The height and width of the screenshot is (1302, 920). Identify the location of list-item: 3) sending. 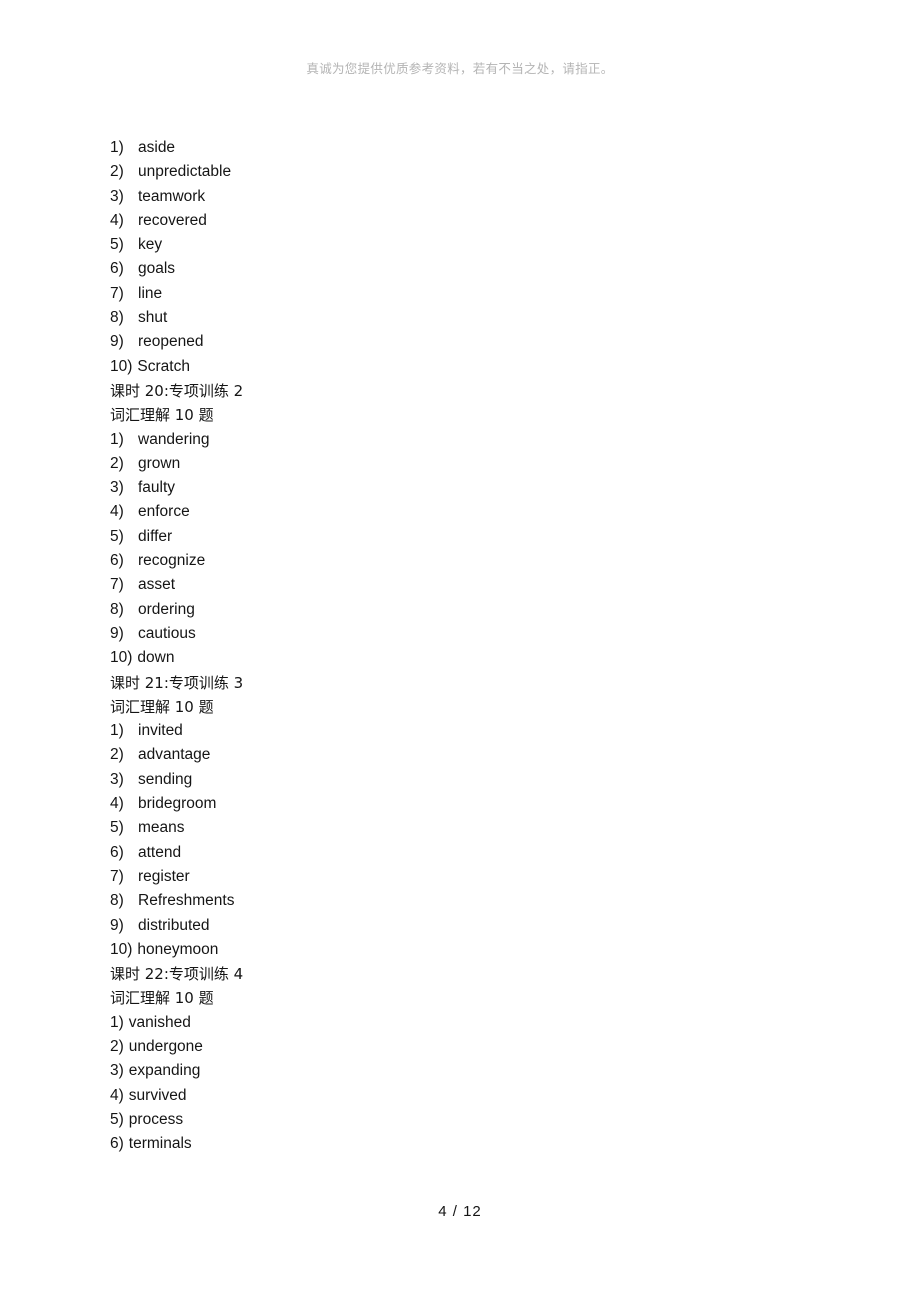
(460, 780).